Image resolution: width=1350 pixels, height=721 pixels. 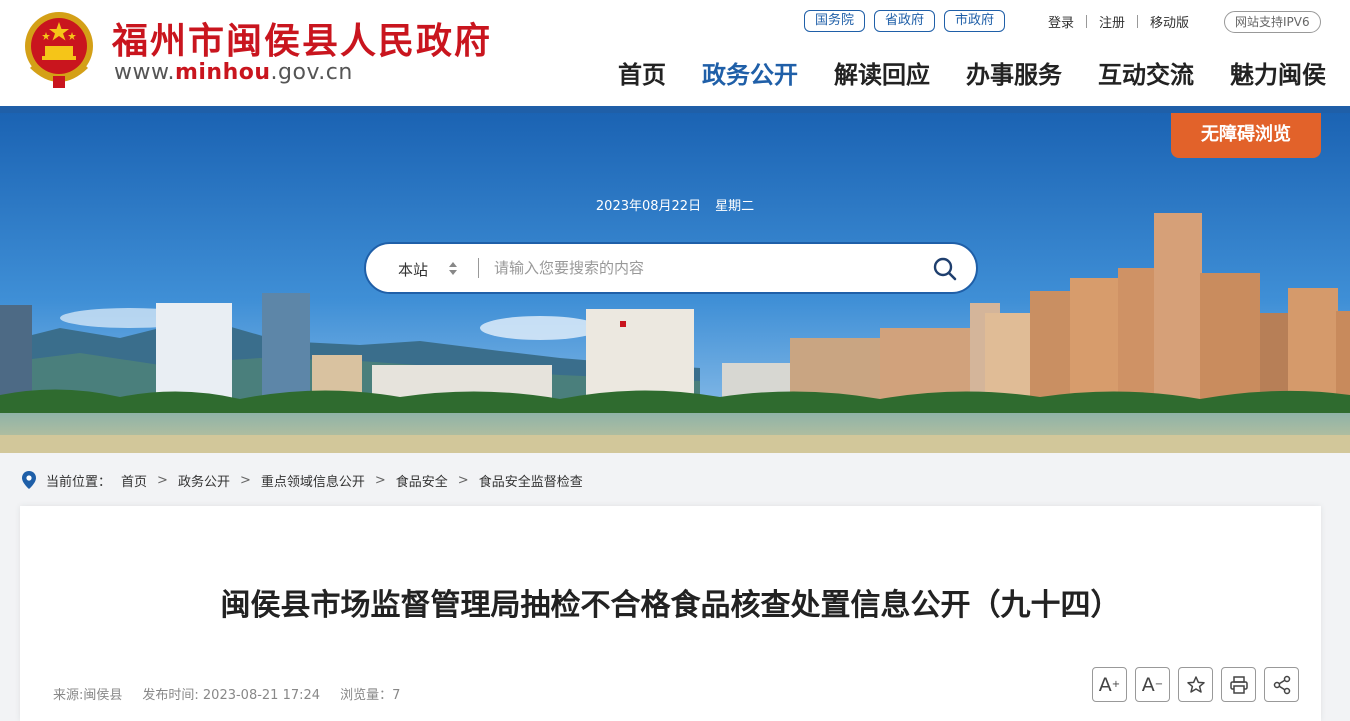 What do you see at coordinates (1105, 684) in the screenshot?
I see `font-increase-label: A` at bounding box center [1105, 684].